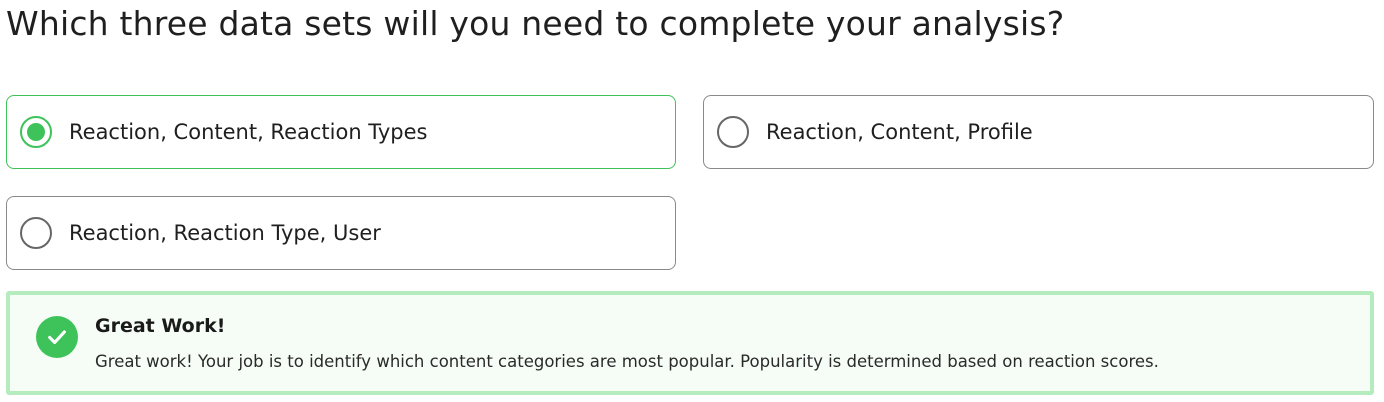 The image size is (1384, 402). I want to click on radio-button-selected, so click(36, 132).